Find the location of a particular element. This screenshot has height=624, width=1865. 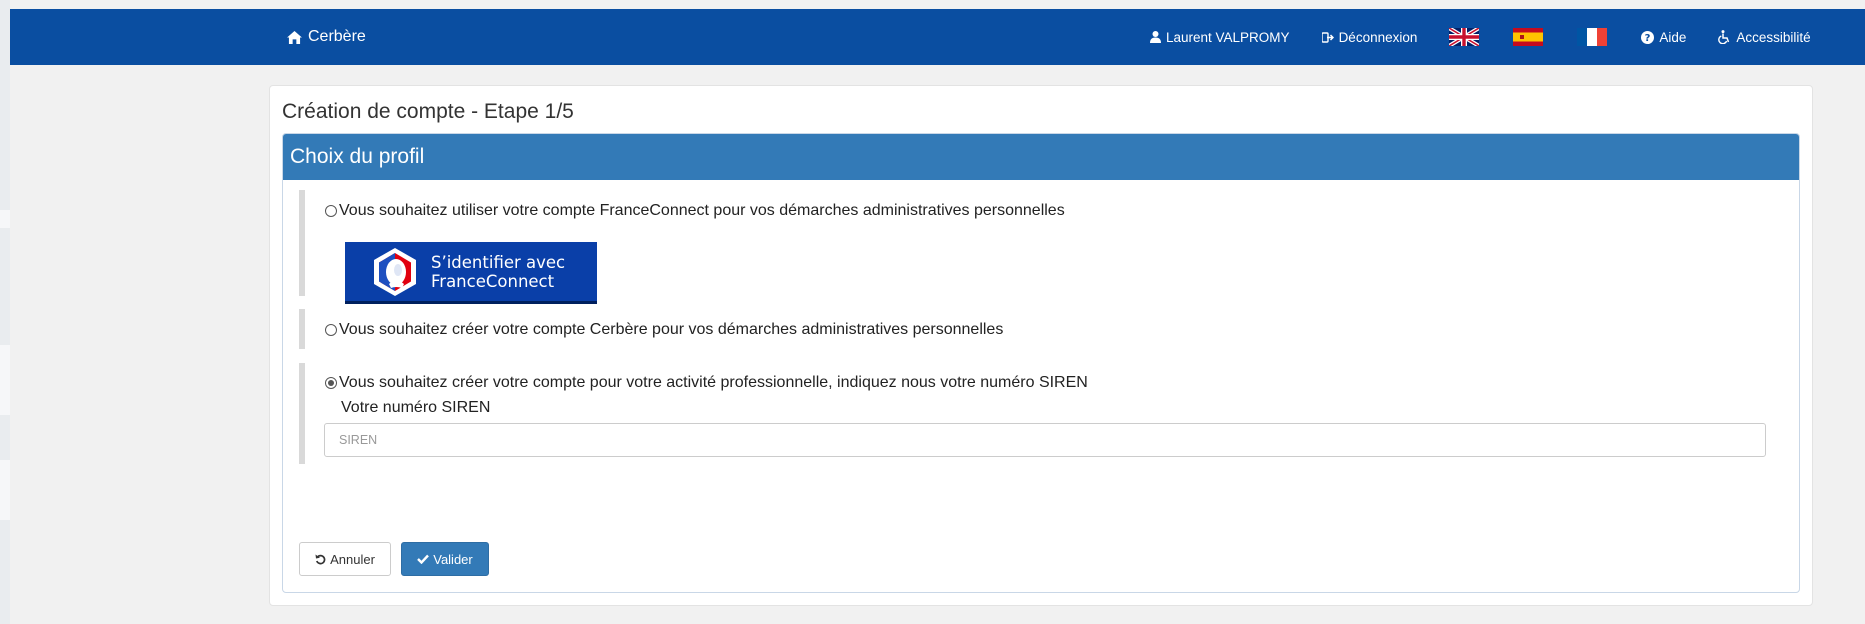

cerbere-radio is located at coordinates (331, 330).